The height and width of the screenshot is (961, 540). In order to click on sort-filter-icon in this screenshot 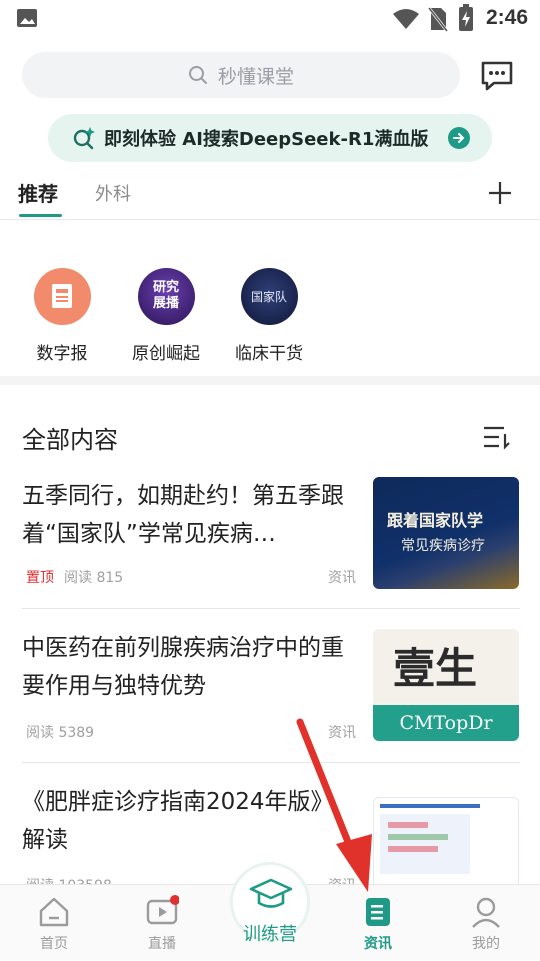, I will do `click(496, 437)`.